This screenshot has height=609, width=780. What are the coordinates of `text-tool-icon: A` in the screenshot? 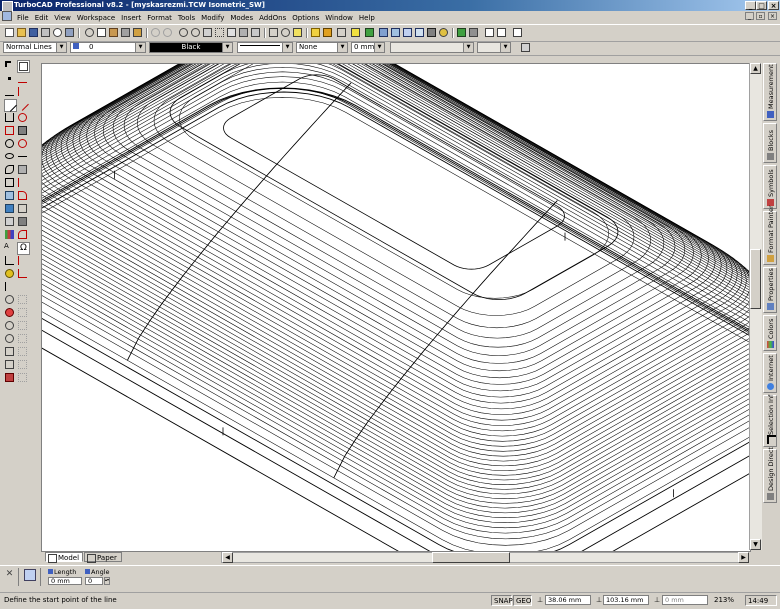 It's located at (9, 247).